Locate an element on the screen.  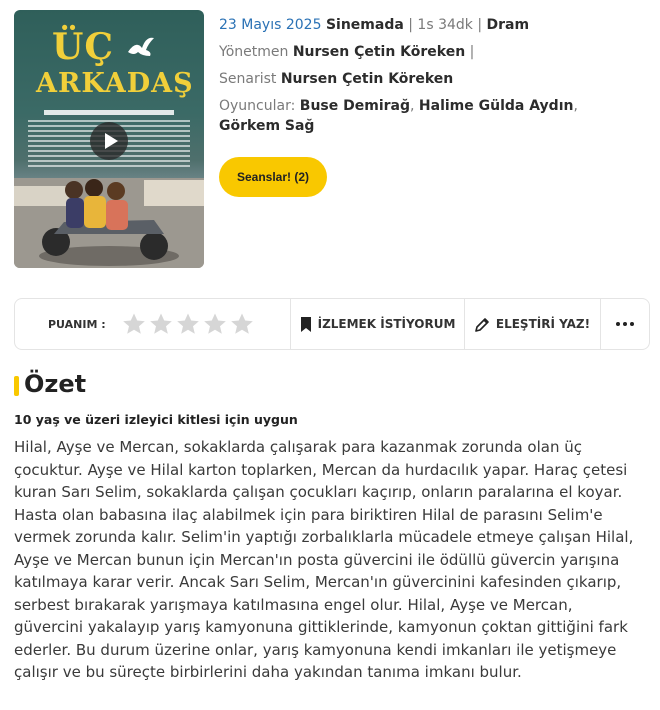
sessions-button: Seanslar! (2) is located at coordinates (273, 177).